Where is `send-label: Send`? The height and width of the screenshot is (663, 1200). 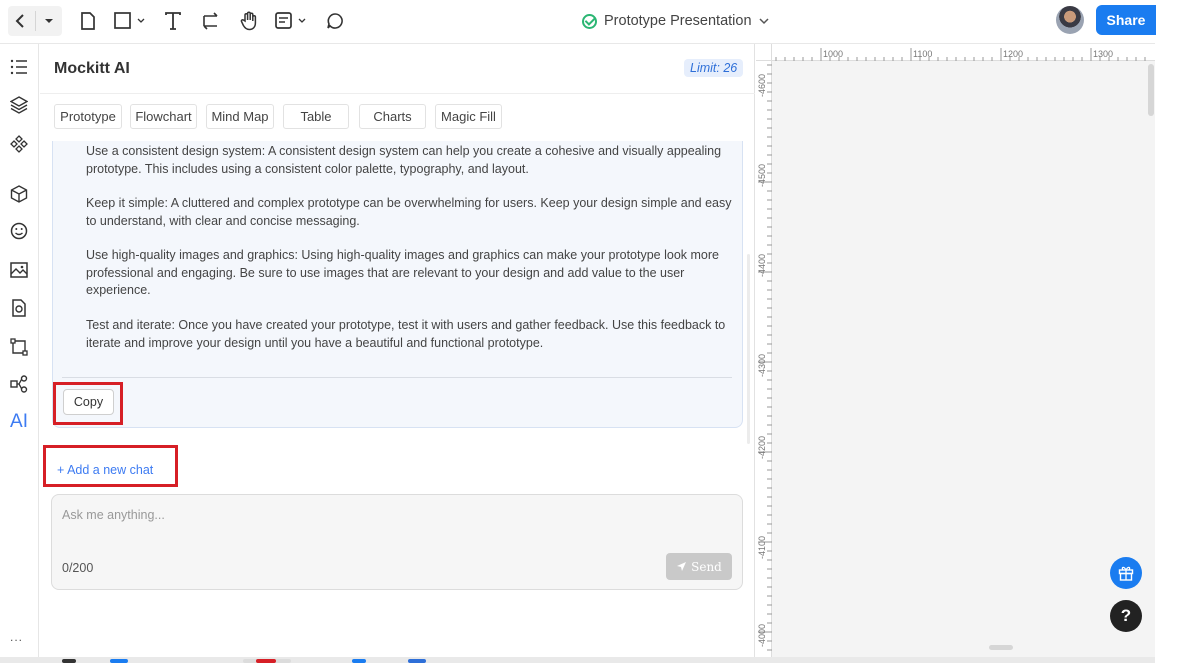
send-label: Send is located at coordinates (706, 566).